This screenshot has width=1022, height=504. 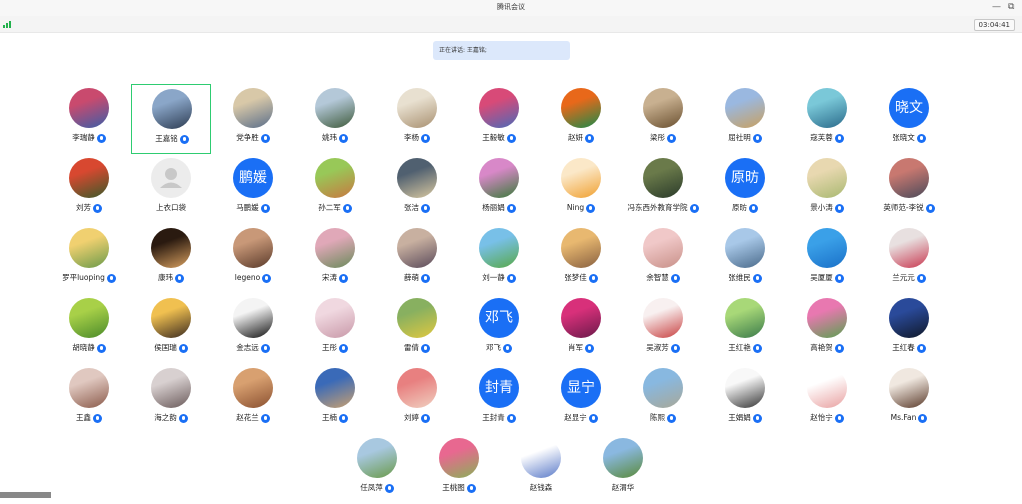 I want to click on participant-tile: 党争胜, so click(x=253, y=119).